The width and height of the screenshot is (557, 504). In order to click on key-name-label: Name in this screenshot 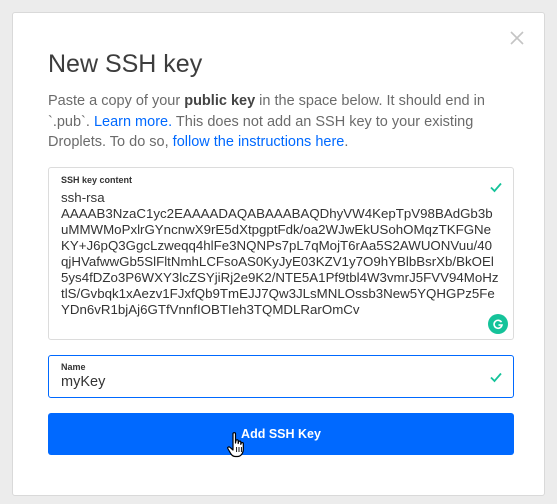, I will do `click(73, 367)`.